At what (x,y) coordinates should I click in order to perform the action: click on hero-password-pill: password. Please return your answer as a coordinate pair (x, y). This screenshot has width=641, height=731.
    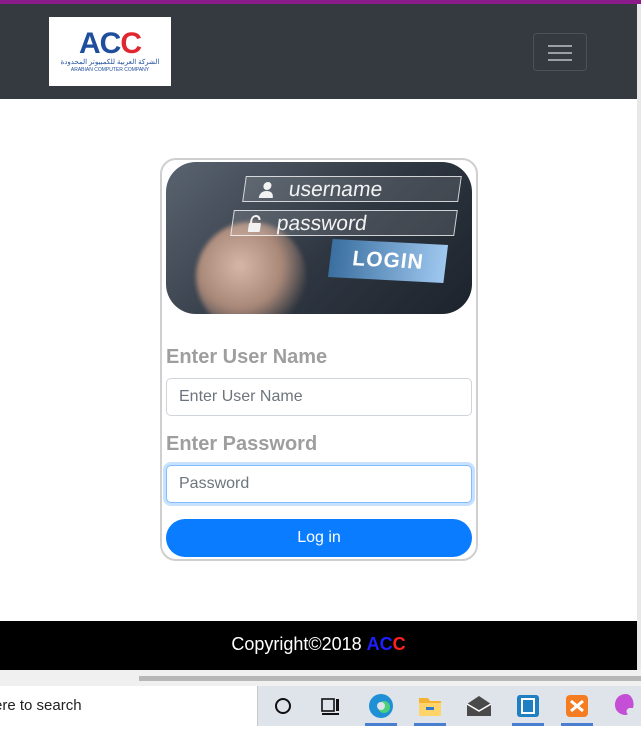
    Looking at the image, I should click on (344, 223).